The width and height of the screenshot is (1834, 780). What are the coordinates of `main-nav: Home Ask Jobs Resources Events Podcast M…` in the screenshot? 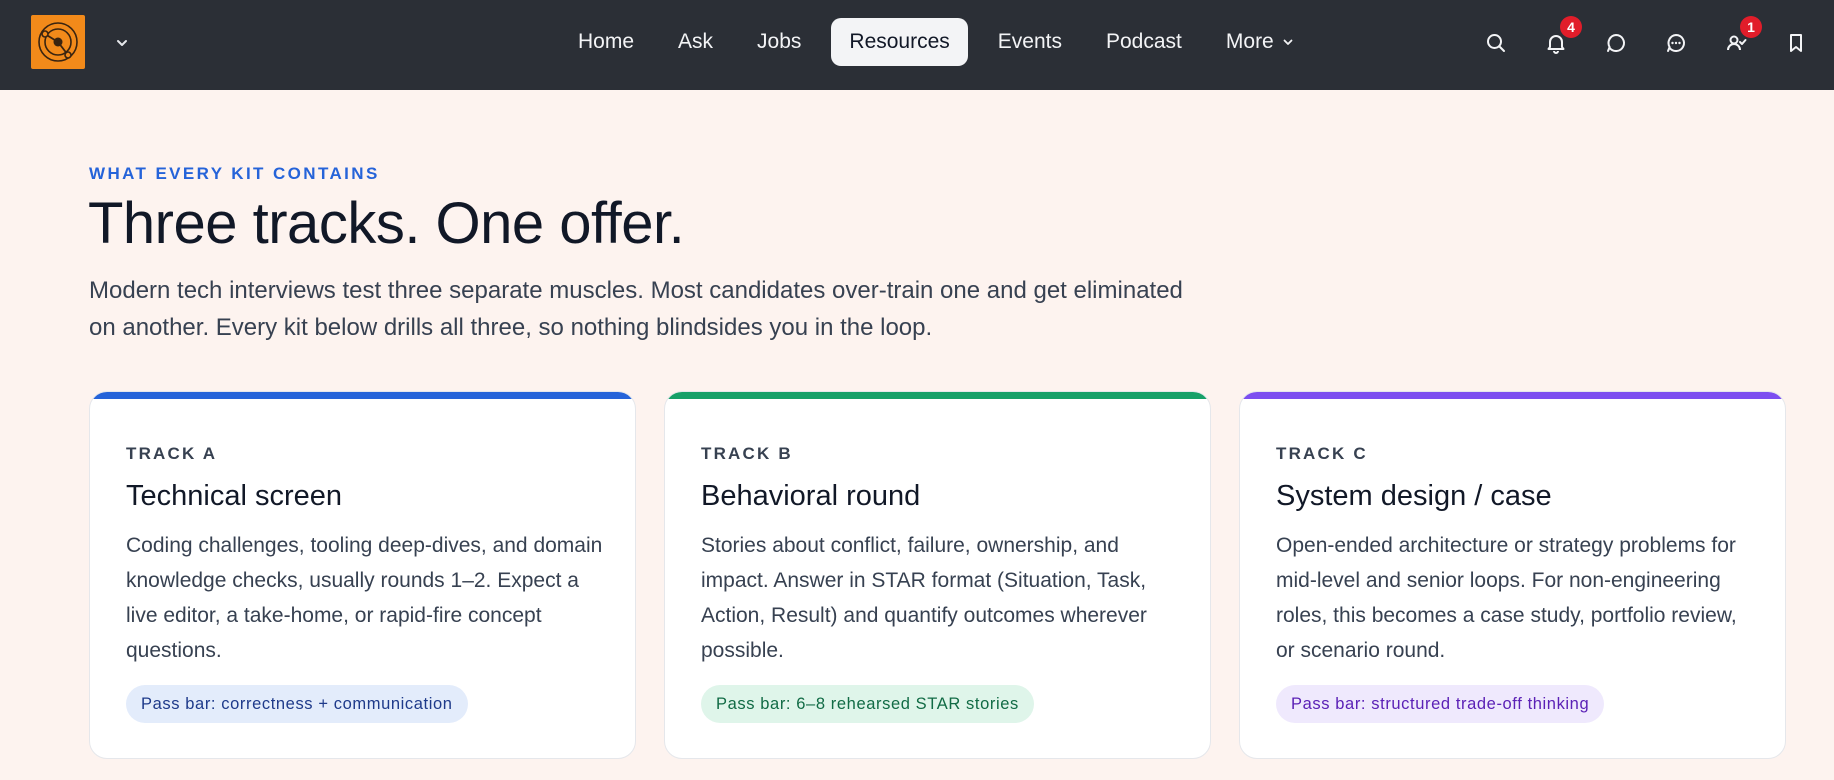 It's located at (936, 42).